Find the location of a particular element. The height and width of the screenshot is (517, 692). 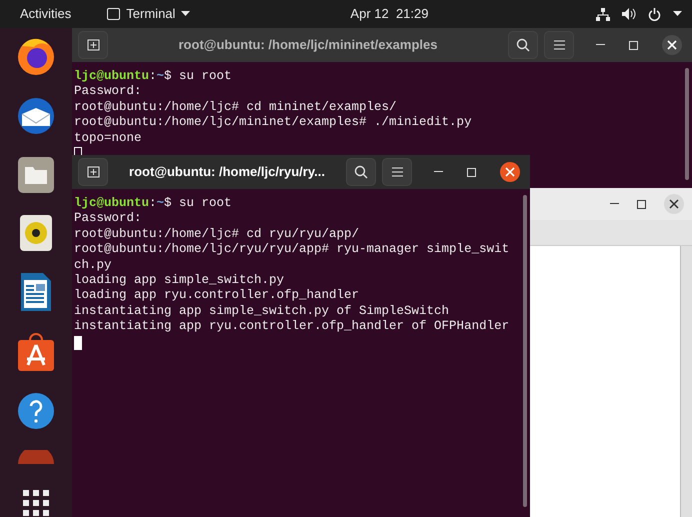

speaker-icon is located at coordinates (36, 233).